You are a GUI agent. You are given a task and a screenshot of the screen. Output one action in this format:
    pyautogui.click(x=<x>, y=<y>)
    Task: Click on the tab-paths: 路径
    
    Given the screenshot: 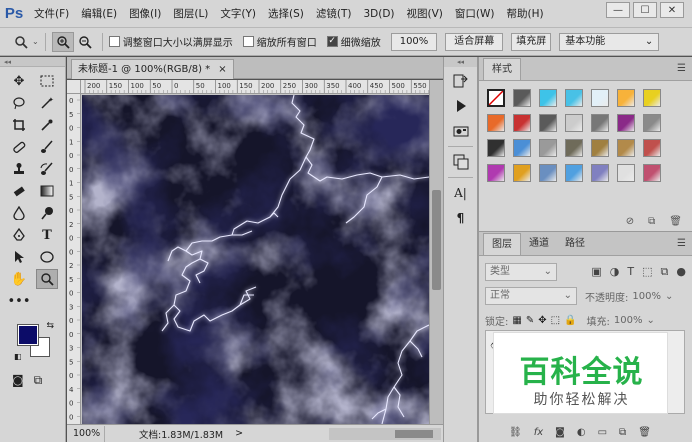 What is the action you would take?
    pyautogui.click(x=575, y=244)
    